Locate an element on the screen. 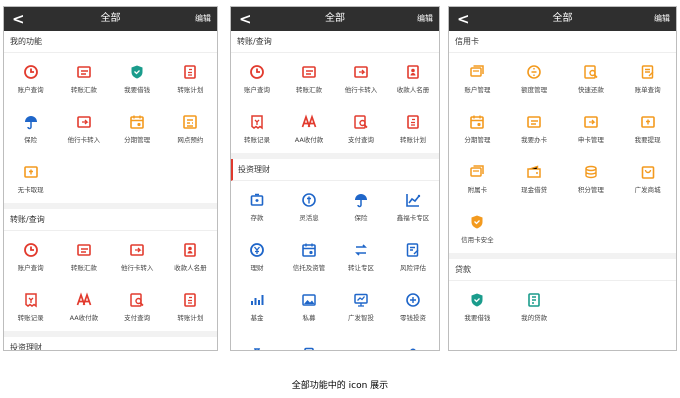 The image size is (680, 398). phone-icon is located at coordinates (309, 348).